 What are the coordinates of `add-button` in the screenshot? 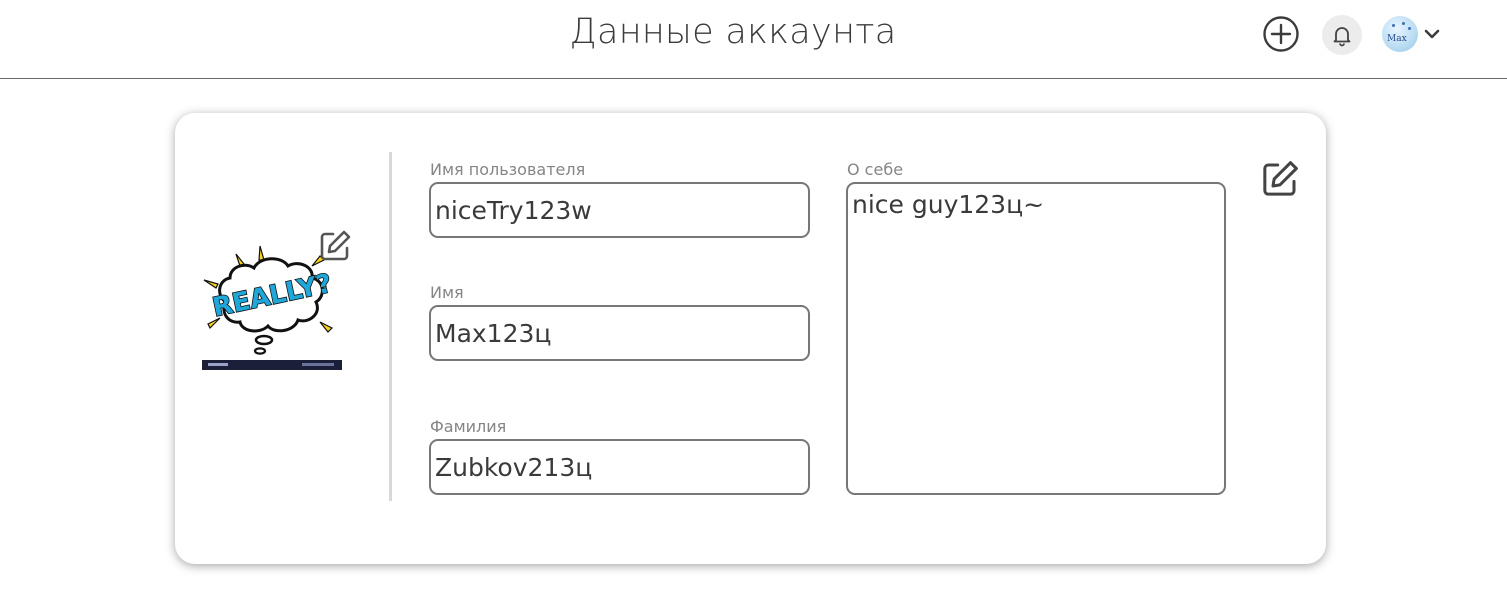 It's located at (1281, 34).